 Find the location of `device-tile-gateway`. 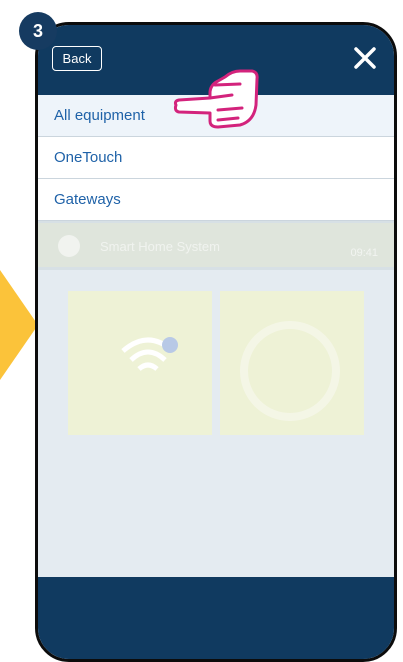

device-tile-gateway is located at coordinates (140, 363).